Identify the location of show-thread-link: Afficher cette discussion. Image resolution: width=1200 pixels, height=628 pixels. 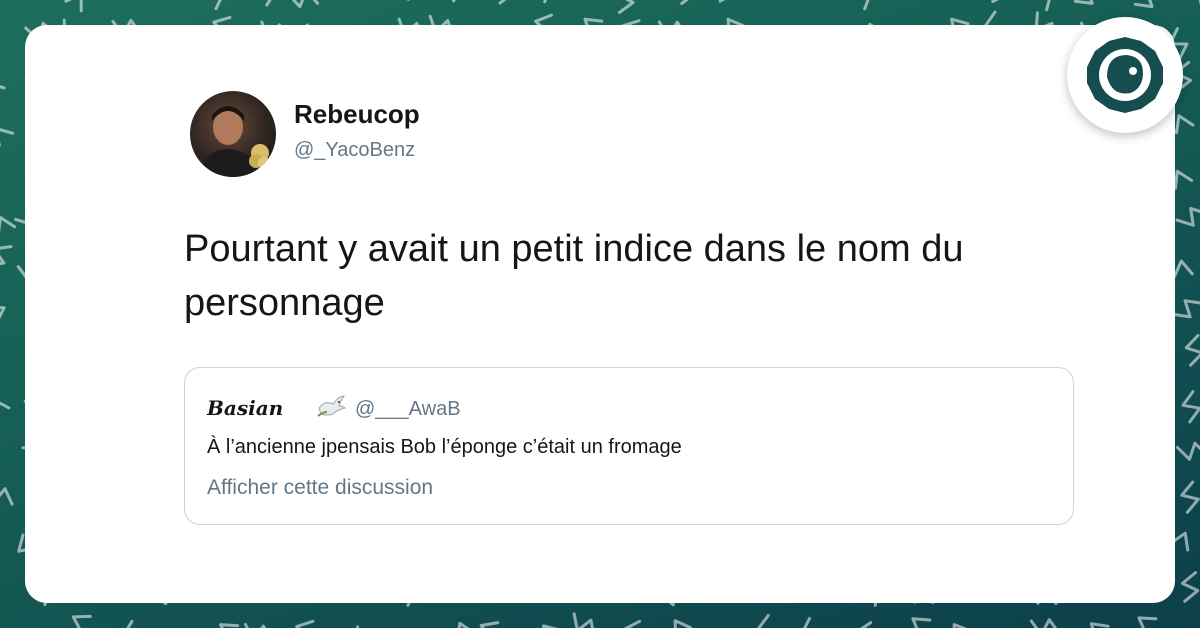
(320, 488).